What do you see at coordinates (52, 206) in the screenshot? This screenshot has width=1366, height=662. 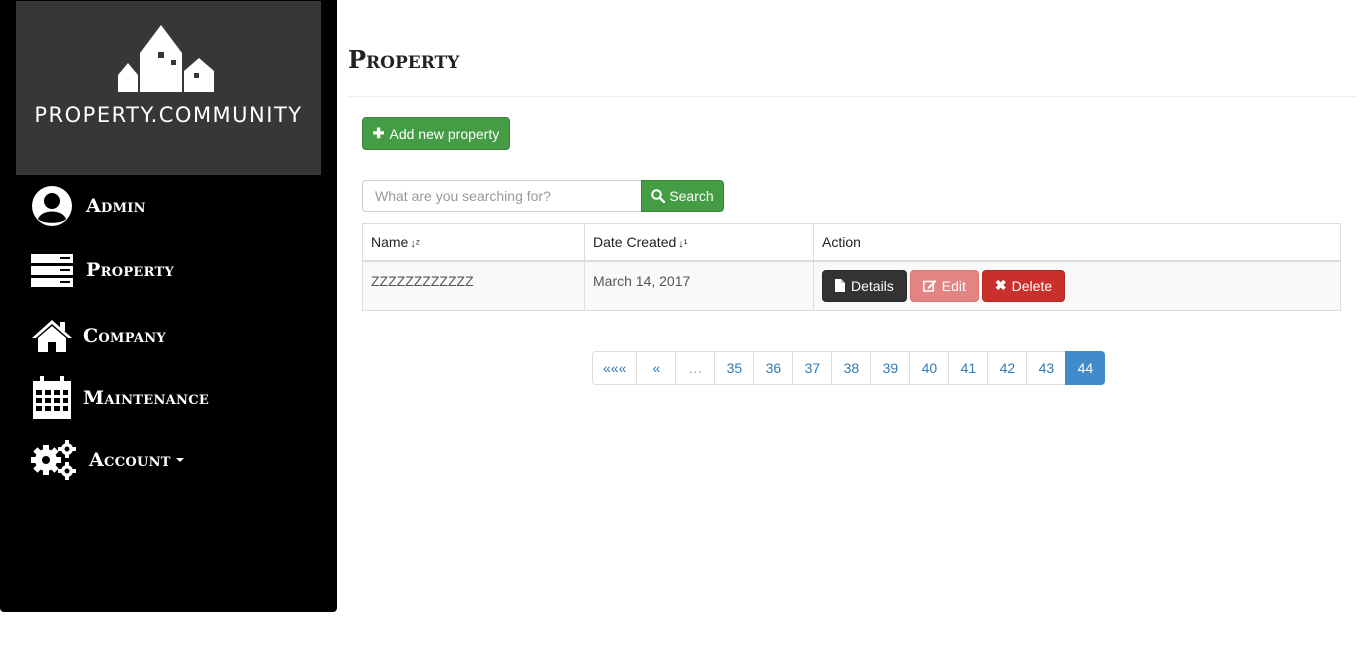 I see `user-circle-icon` at bounding box center [52, 206].